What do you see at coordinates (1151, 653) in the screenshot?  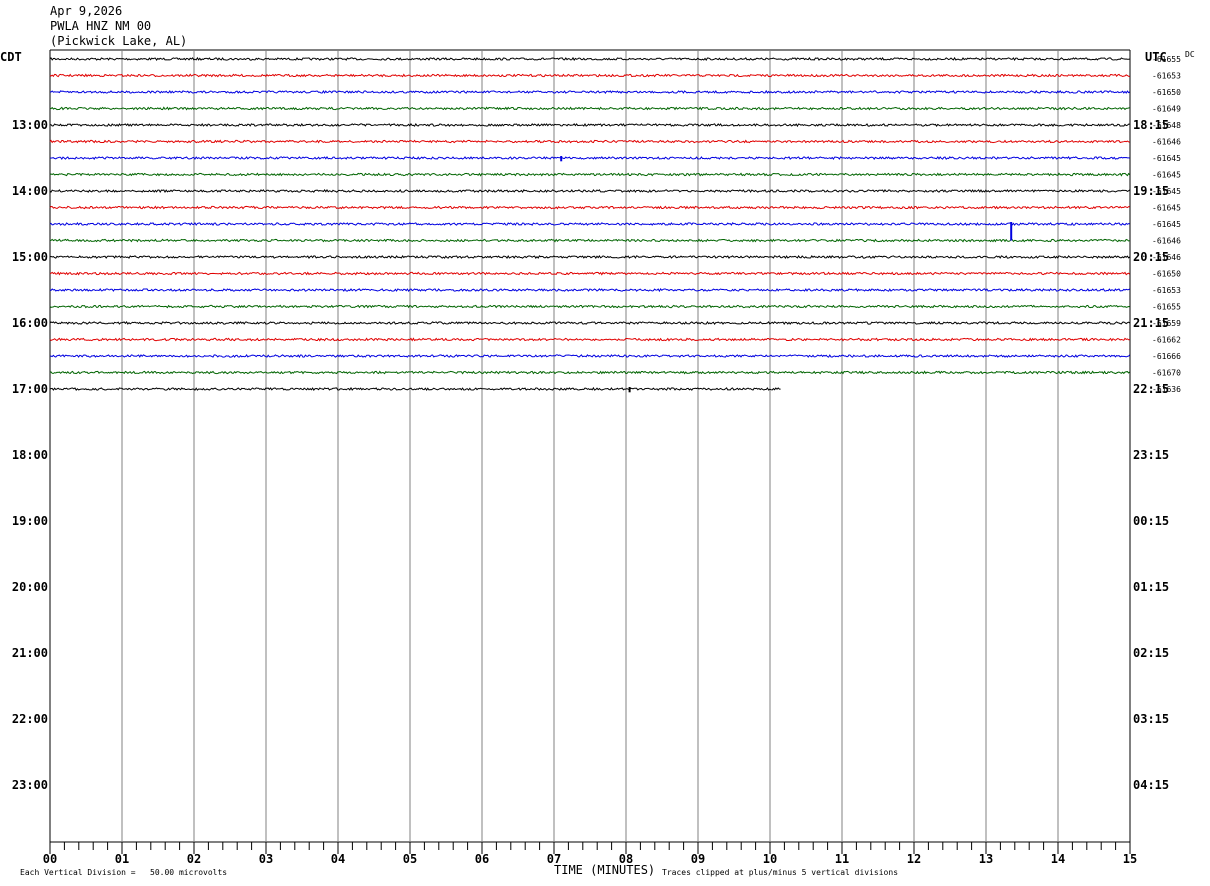 I see `right-hour-label: 02:15` at bounding box center [1151, 653].